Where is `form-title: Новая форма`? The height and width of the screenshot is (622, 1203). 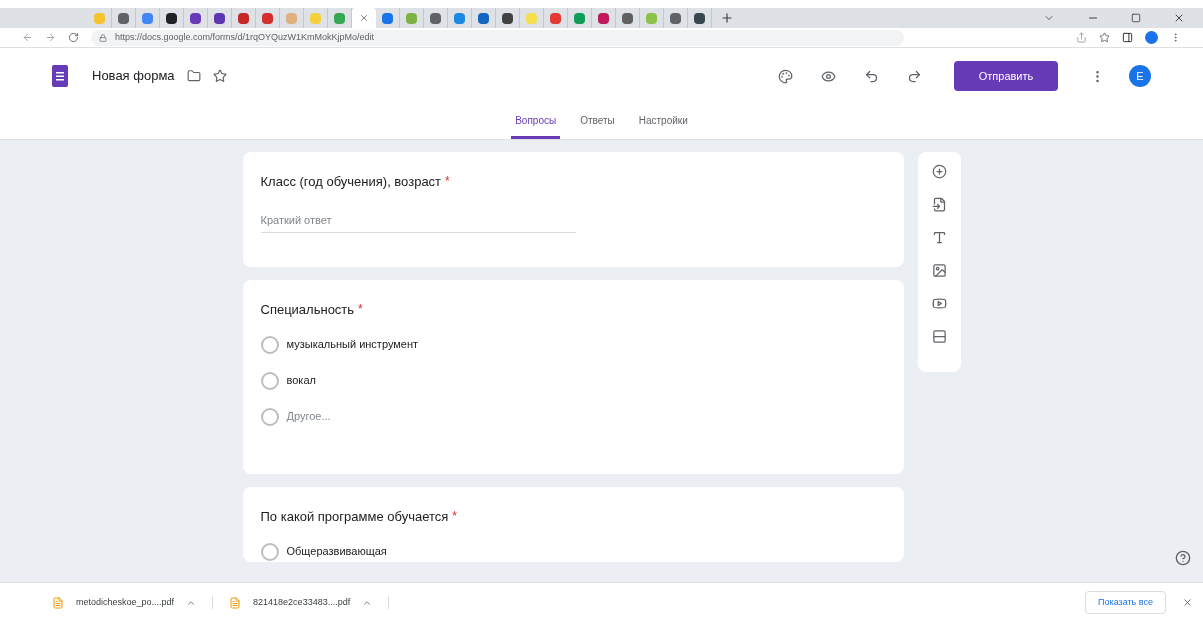 form-title: Новая форма is located at coordinates (133, 76).